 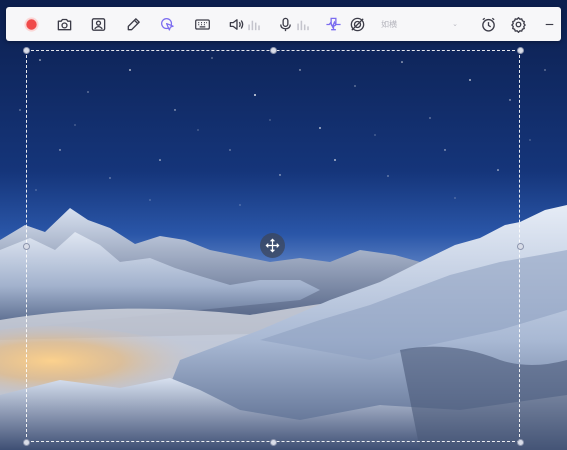 I want to click on microphone-button, so click(x=285, y=24).